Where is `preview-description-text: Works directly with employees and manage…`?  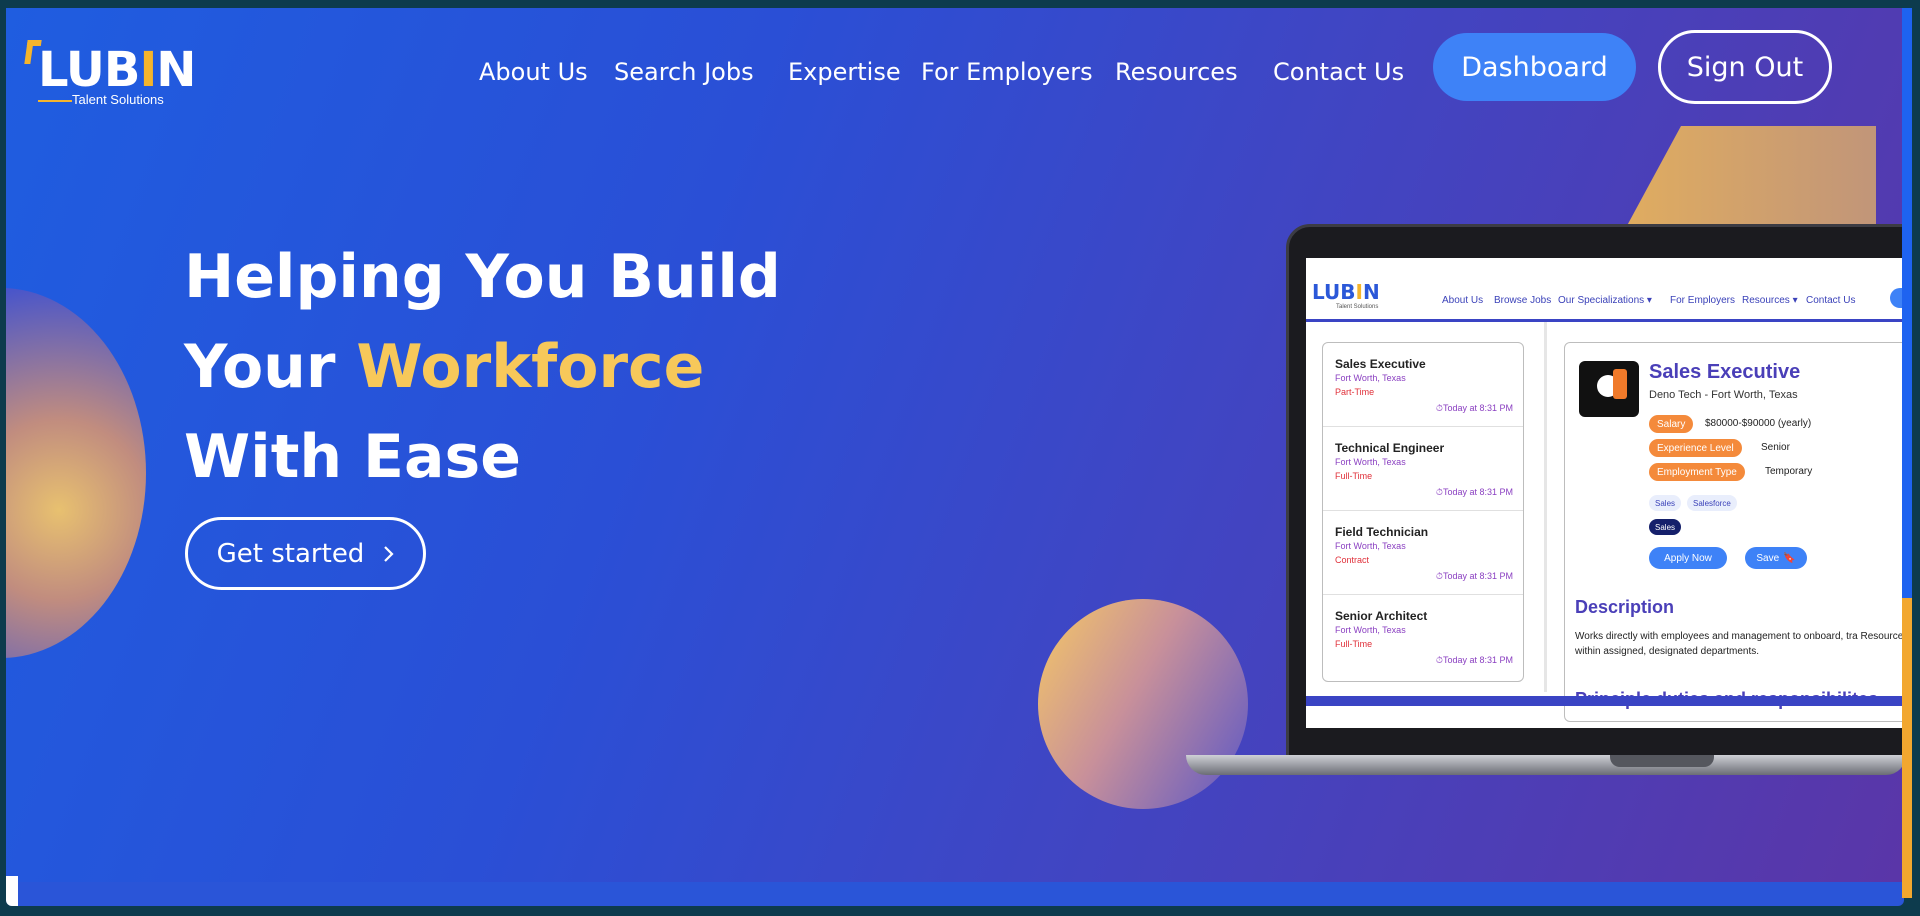
preview-description-text: Works directly with employees and manage… is located at coordinates (1739, 644).